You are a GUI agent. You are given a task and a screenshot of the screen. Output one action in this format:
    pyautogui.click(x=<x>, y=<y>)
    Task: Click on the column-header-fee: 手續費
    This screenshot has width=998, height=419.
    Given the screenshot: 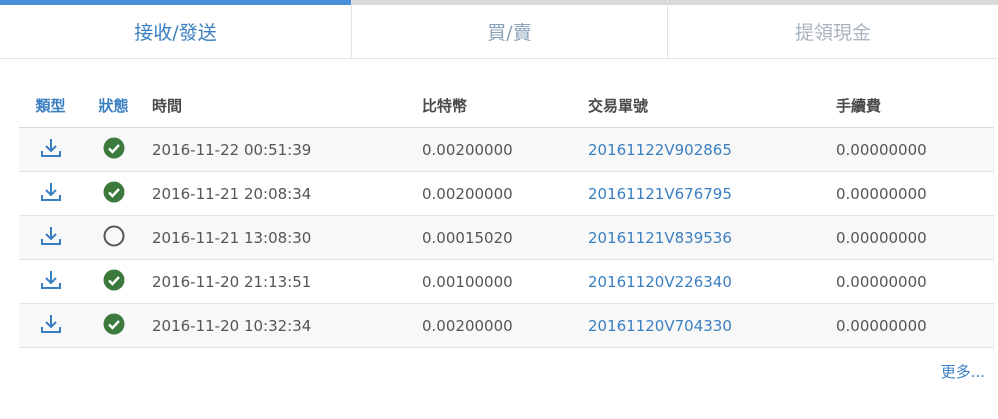 What is the action you would take?
    pyautogui.click(x=915, y=106)
    